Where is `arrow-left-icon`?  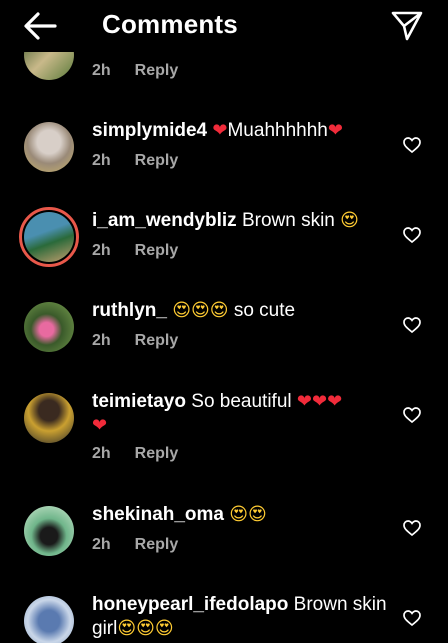
arrow-left-icon is located at coordinates (40, 26).